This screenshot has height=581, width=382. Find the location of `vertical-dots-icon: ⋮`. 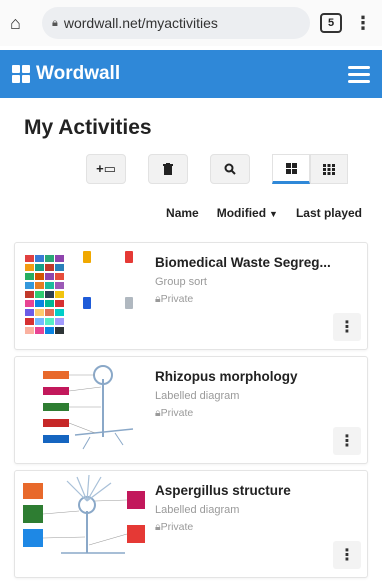

vertical-dots-icon: ⋮ is located at coordinates (363, 23).